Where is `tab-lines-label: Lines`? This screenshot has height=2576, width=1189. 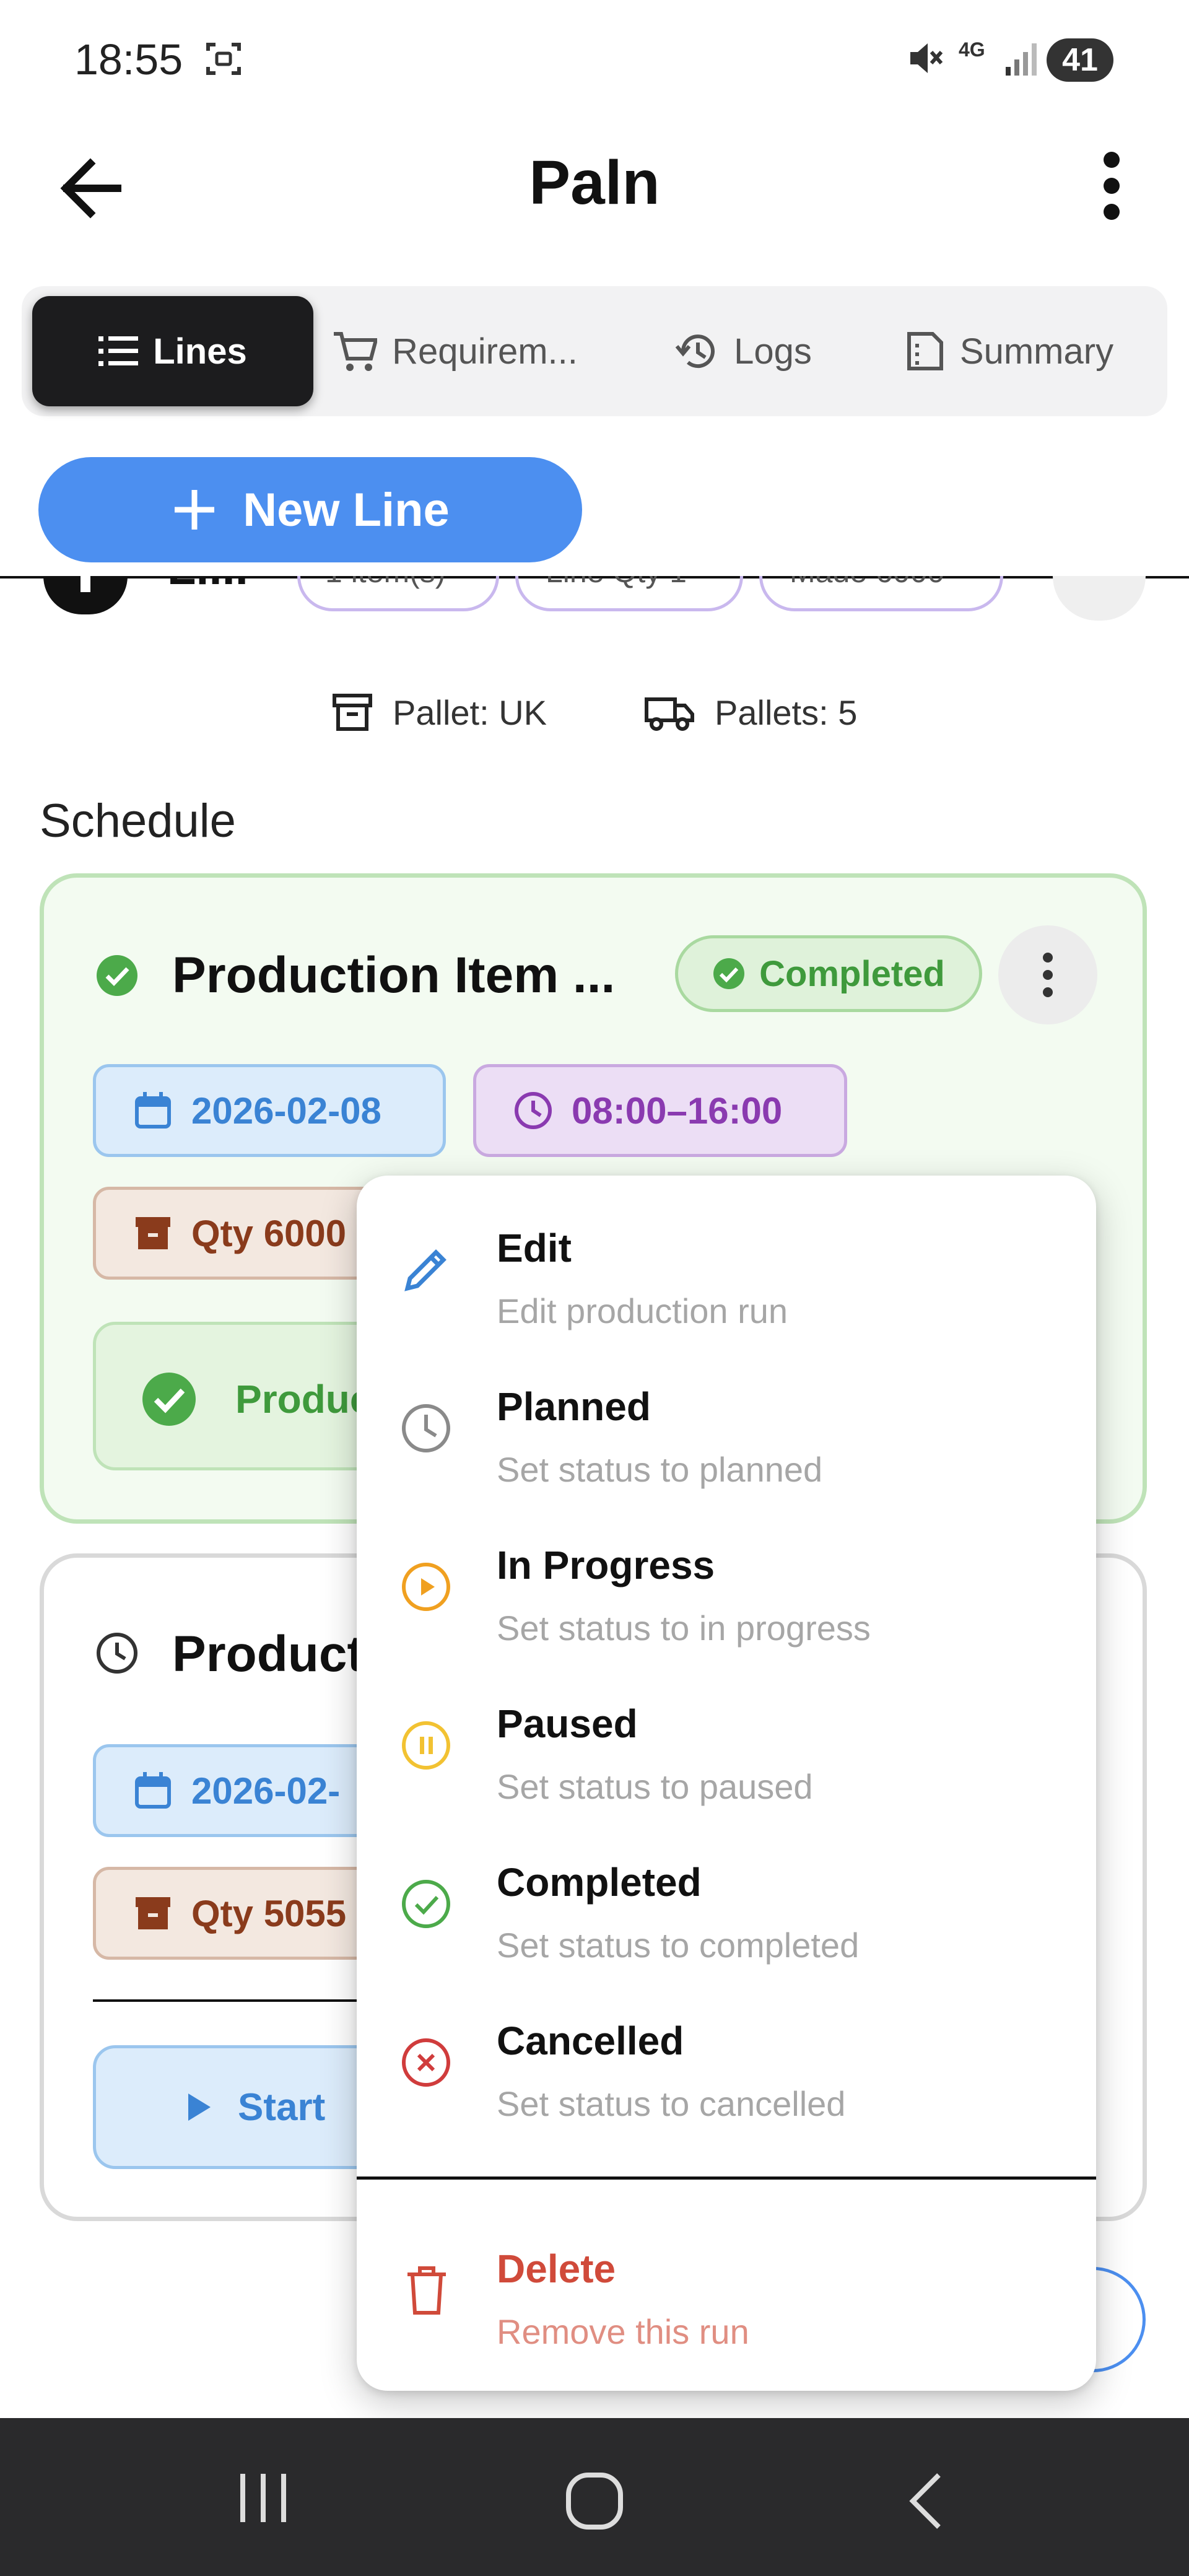 tab-lines-label: Lines is located at coordinates (200, 351).